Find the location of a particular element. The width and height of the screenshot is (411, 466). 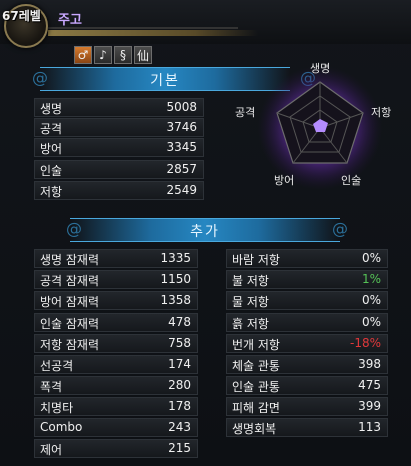

basic-stat-row: 저항 2549 is located at coordinates (119, 190).